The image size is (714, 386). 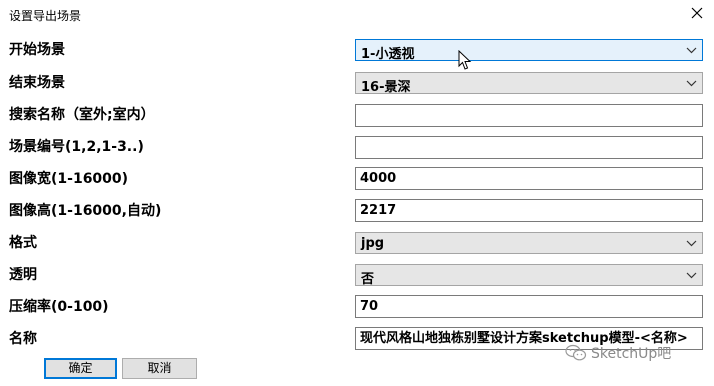 I want to click on wechat-icon, so click(x=576, y=352).